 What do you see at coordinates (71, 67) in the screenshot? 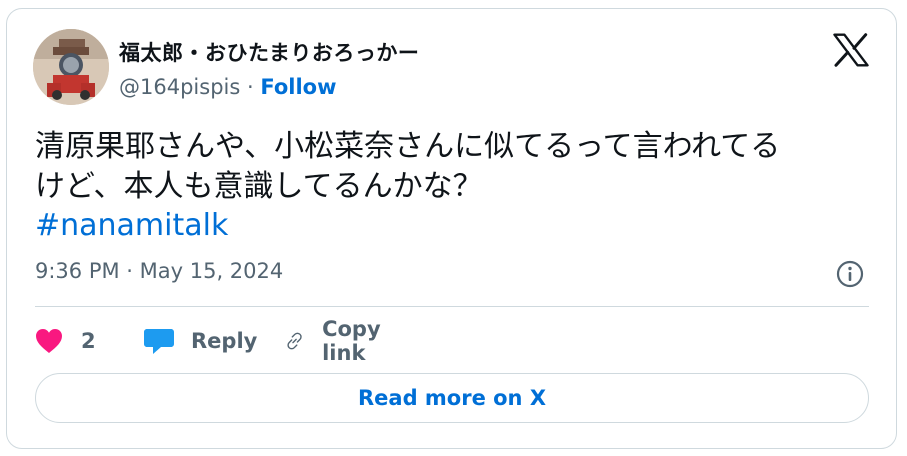
I see `avatar` at bounding box center [71, 67].